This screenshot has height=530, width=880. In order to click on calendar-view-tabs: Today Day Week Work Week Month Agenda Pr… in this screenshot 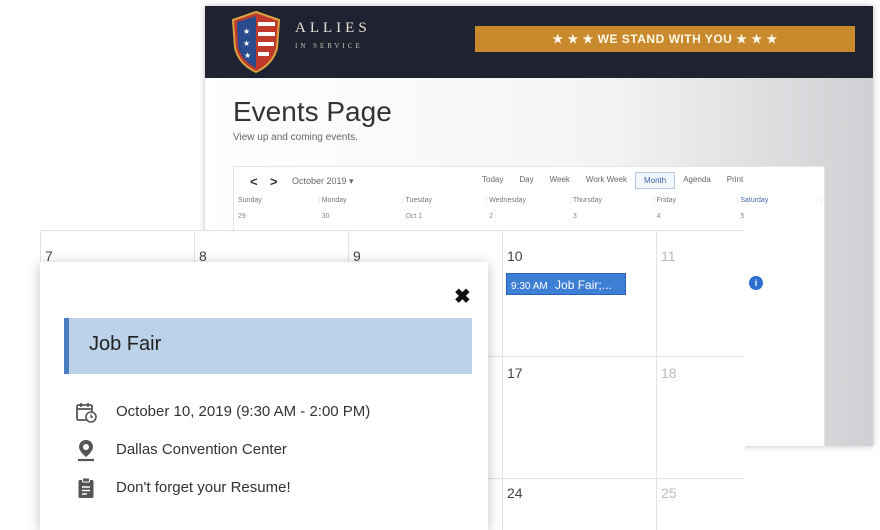, I will do `click(612, 180)`.